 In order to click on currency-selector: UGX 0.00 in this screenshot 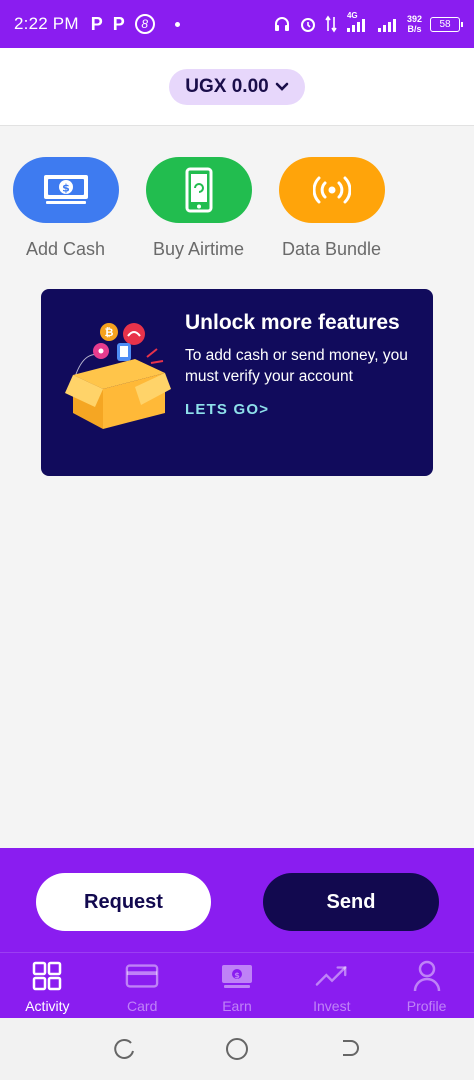, I will do `click(237, 86)`.